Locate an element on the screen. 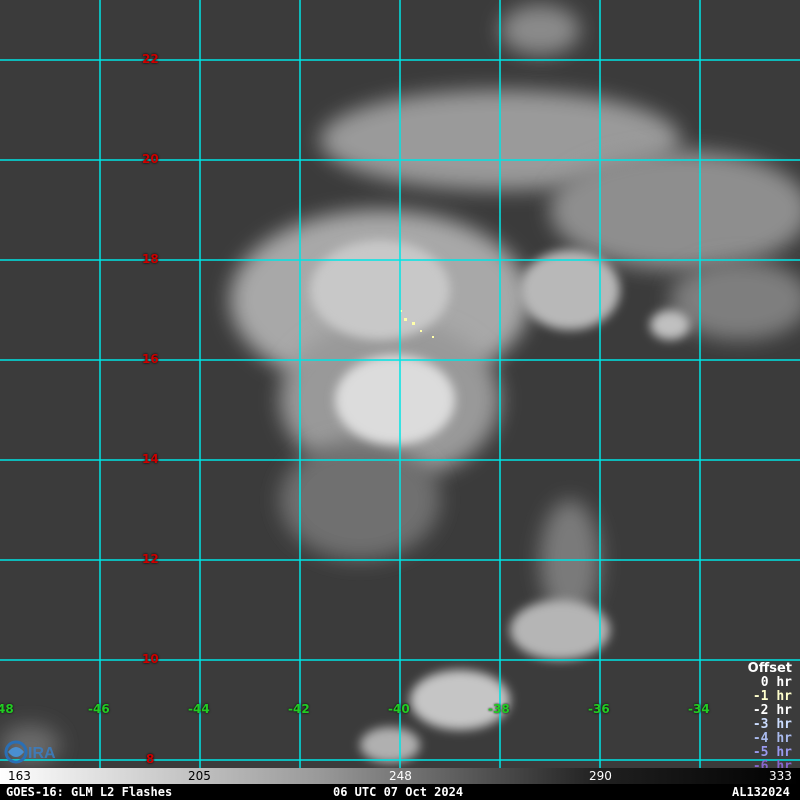 This screenshot has height=800, width=800. lat-label-16: 16 is located at coordinates (150, 359).